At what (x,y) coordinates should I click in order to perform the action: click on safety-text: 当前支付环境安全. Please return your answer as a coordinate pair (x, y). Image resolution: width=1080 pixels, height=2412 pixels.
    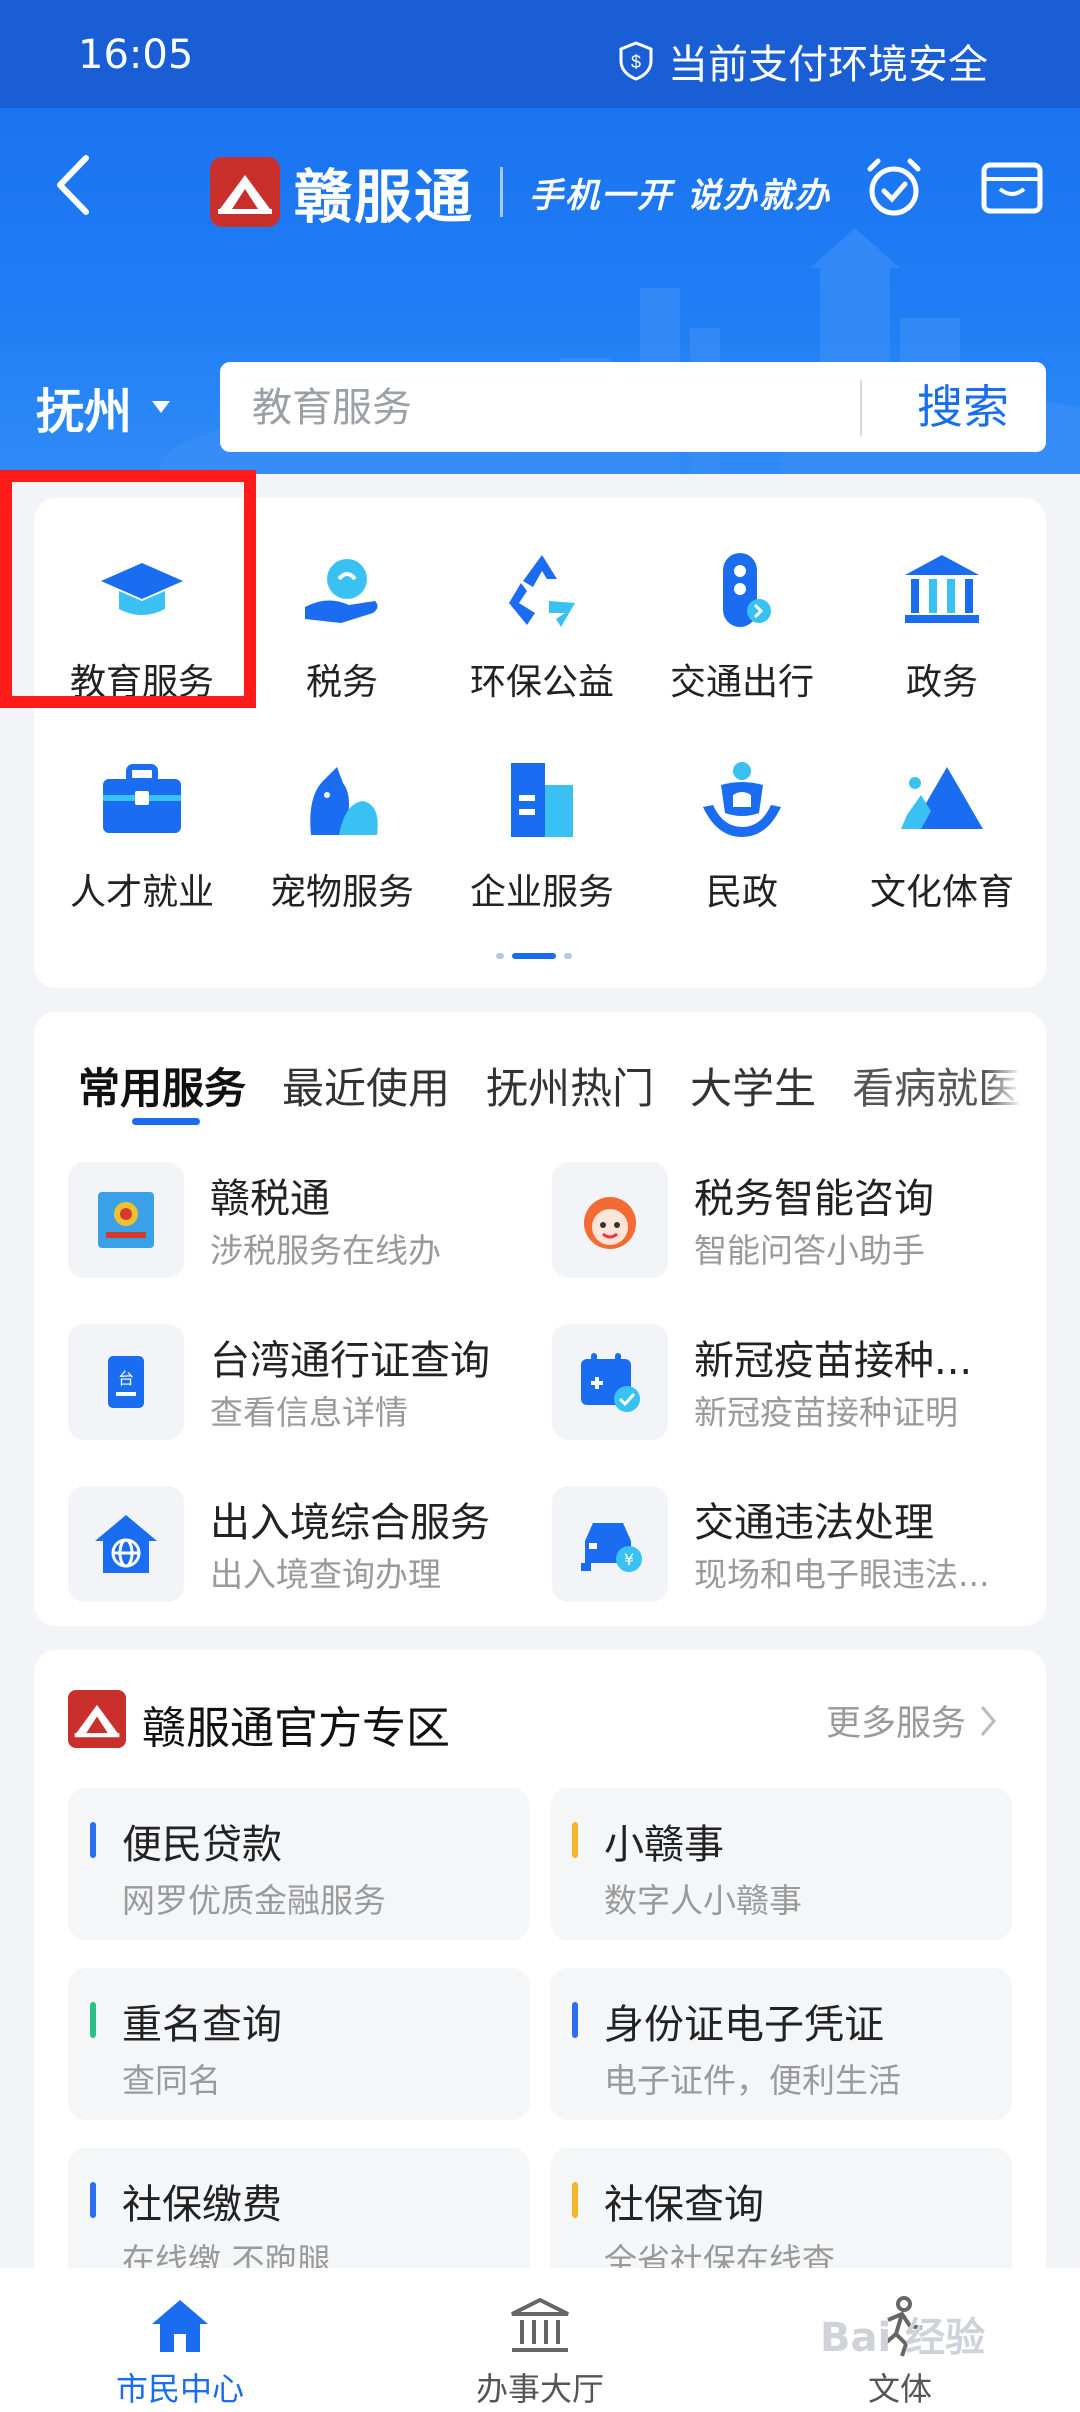
    Looking at the image, I should click on (828, 65).